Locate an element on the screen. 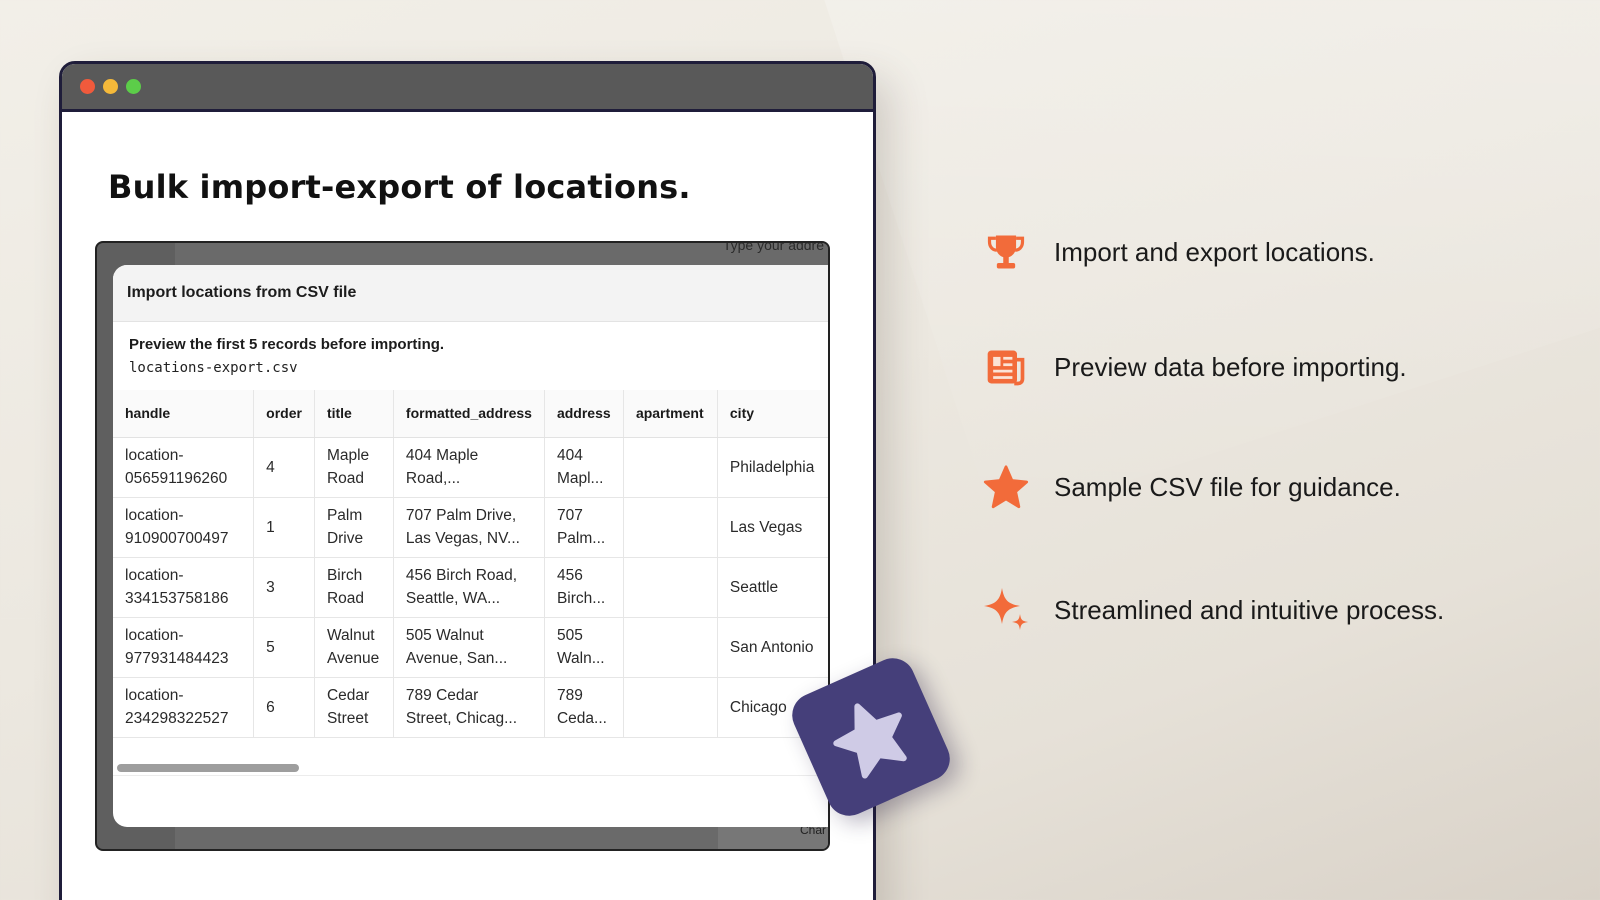 Image resolution: width=1600 pixels, height=900 pixels. cell-title: Maple Road is located at coordinates (354, 467).